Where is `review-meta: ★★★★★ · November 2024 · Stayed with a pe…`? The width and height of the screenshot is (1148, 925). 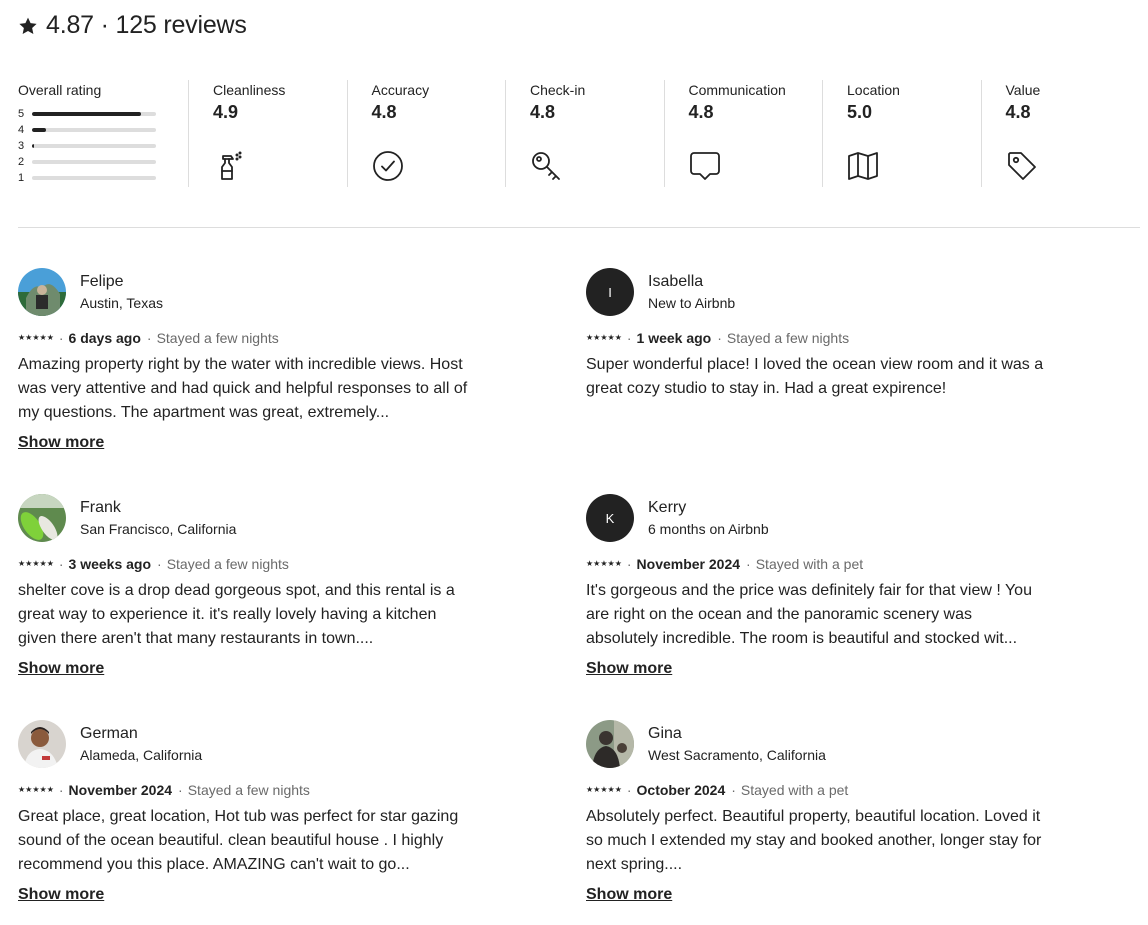
review-meta: ★★★★★ · November 2024 · Stayed with a pe… is located at coordinates (821, 564).